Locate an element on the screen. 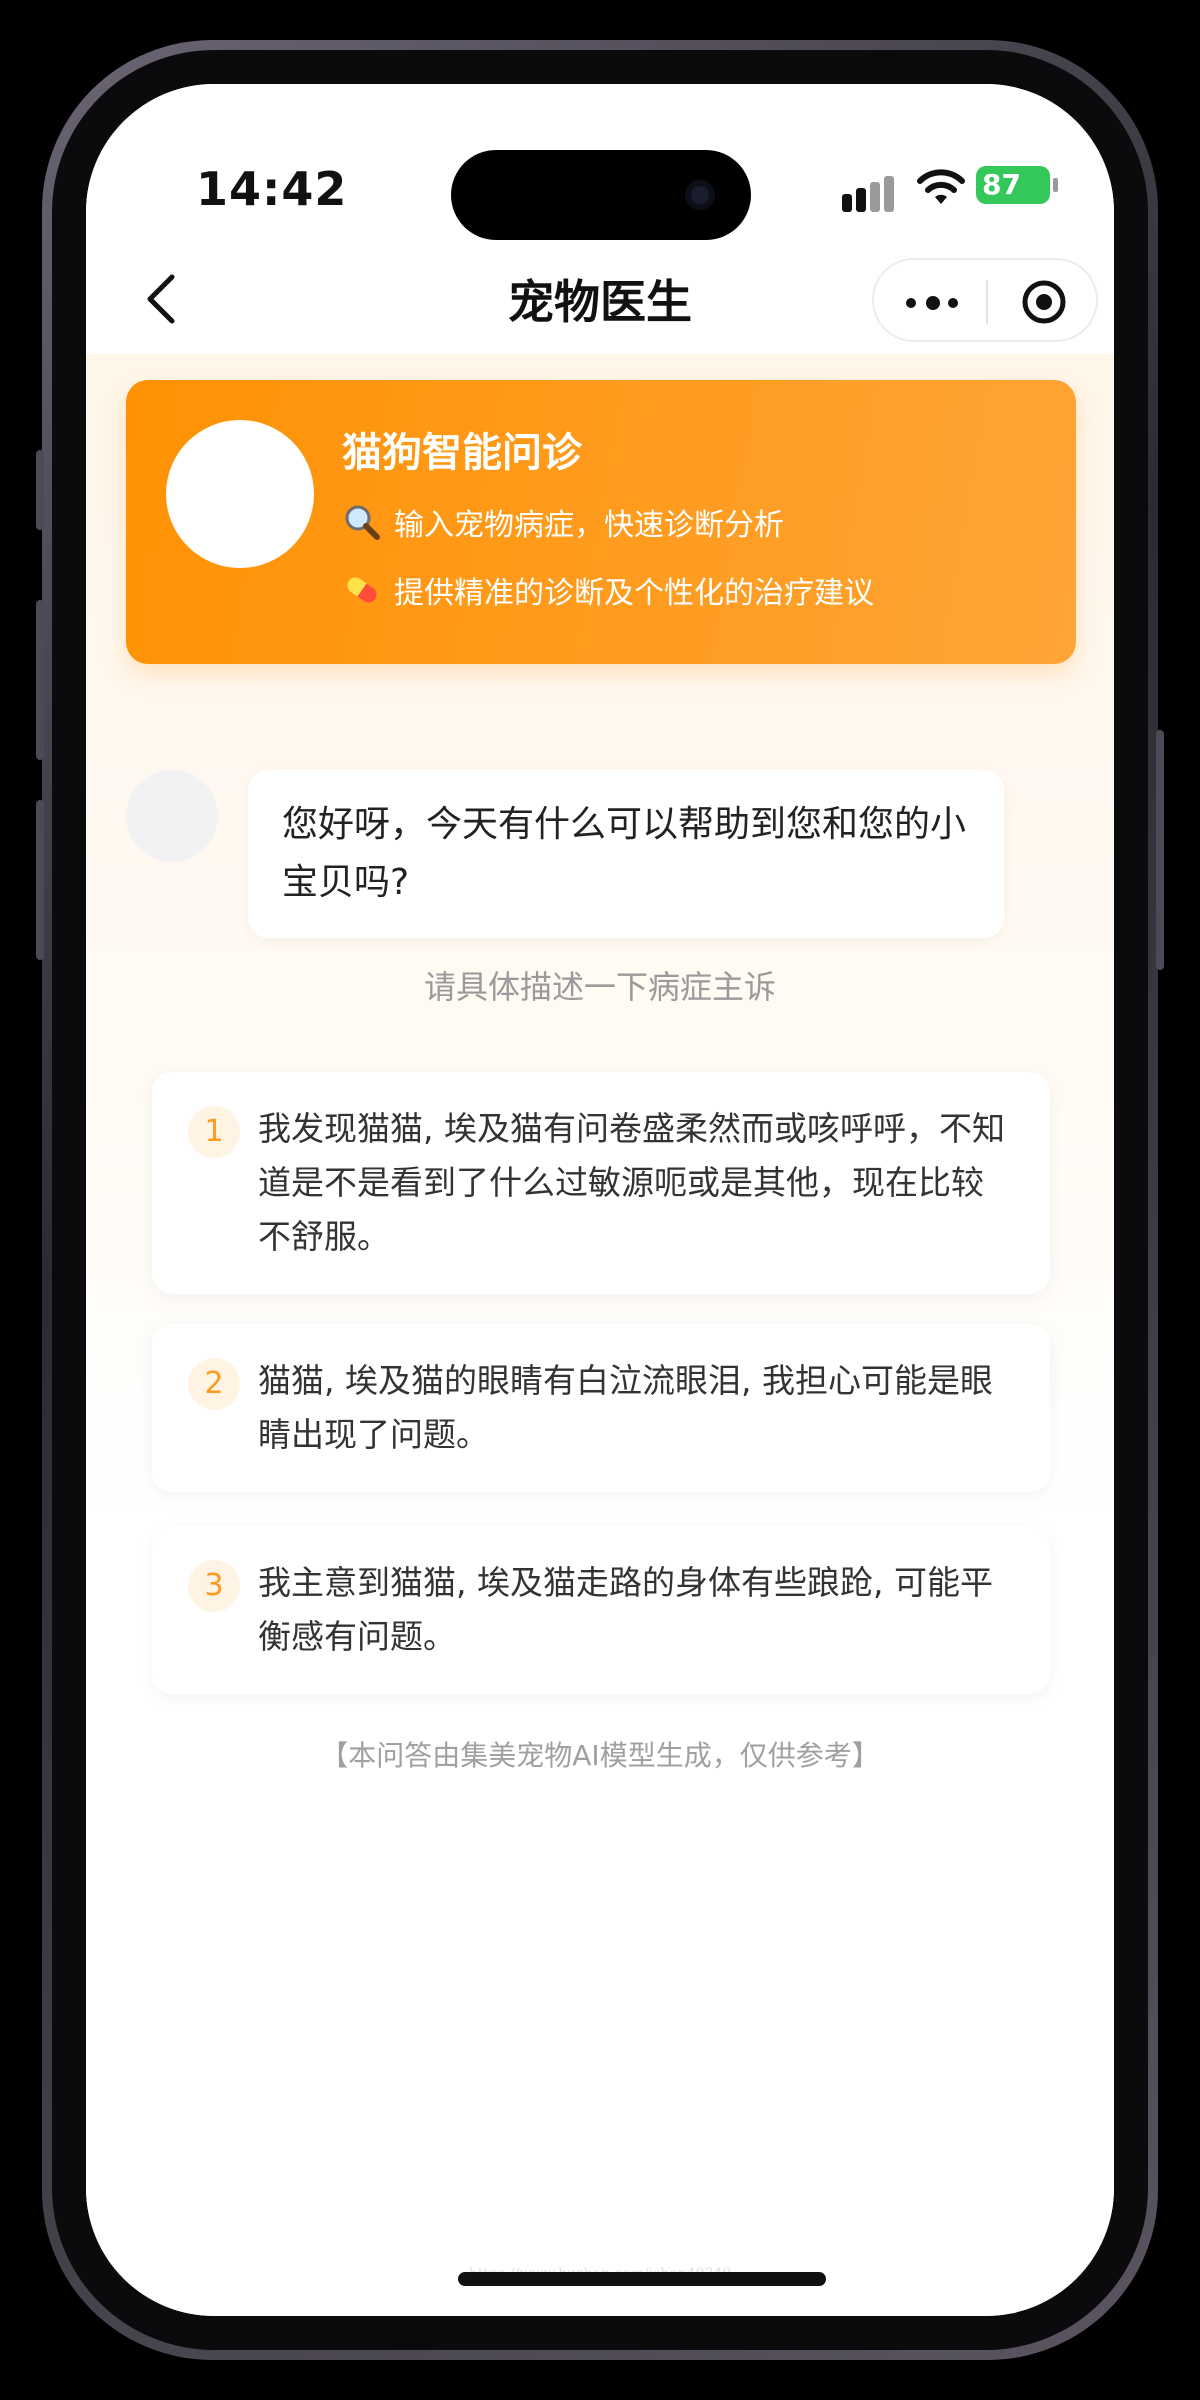  banner-line-1: 输入宠物病症，快速诊断分析 is located at coordinates (589, 525).